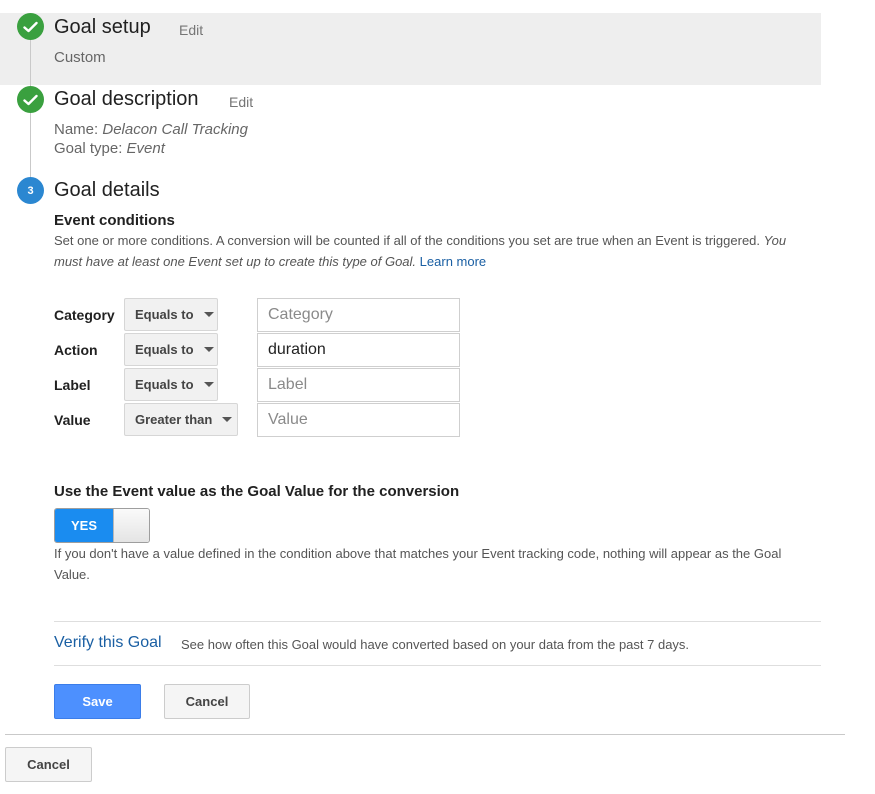  I want to click on goal-type-value: Event, so click(145, 148).